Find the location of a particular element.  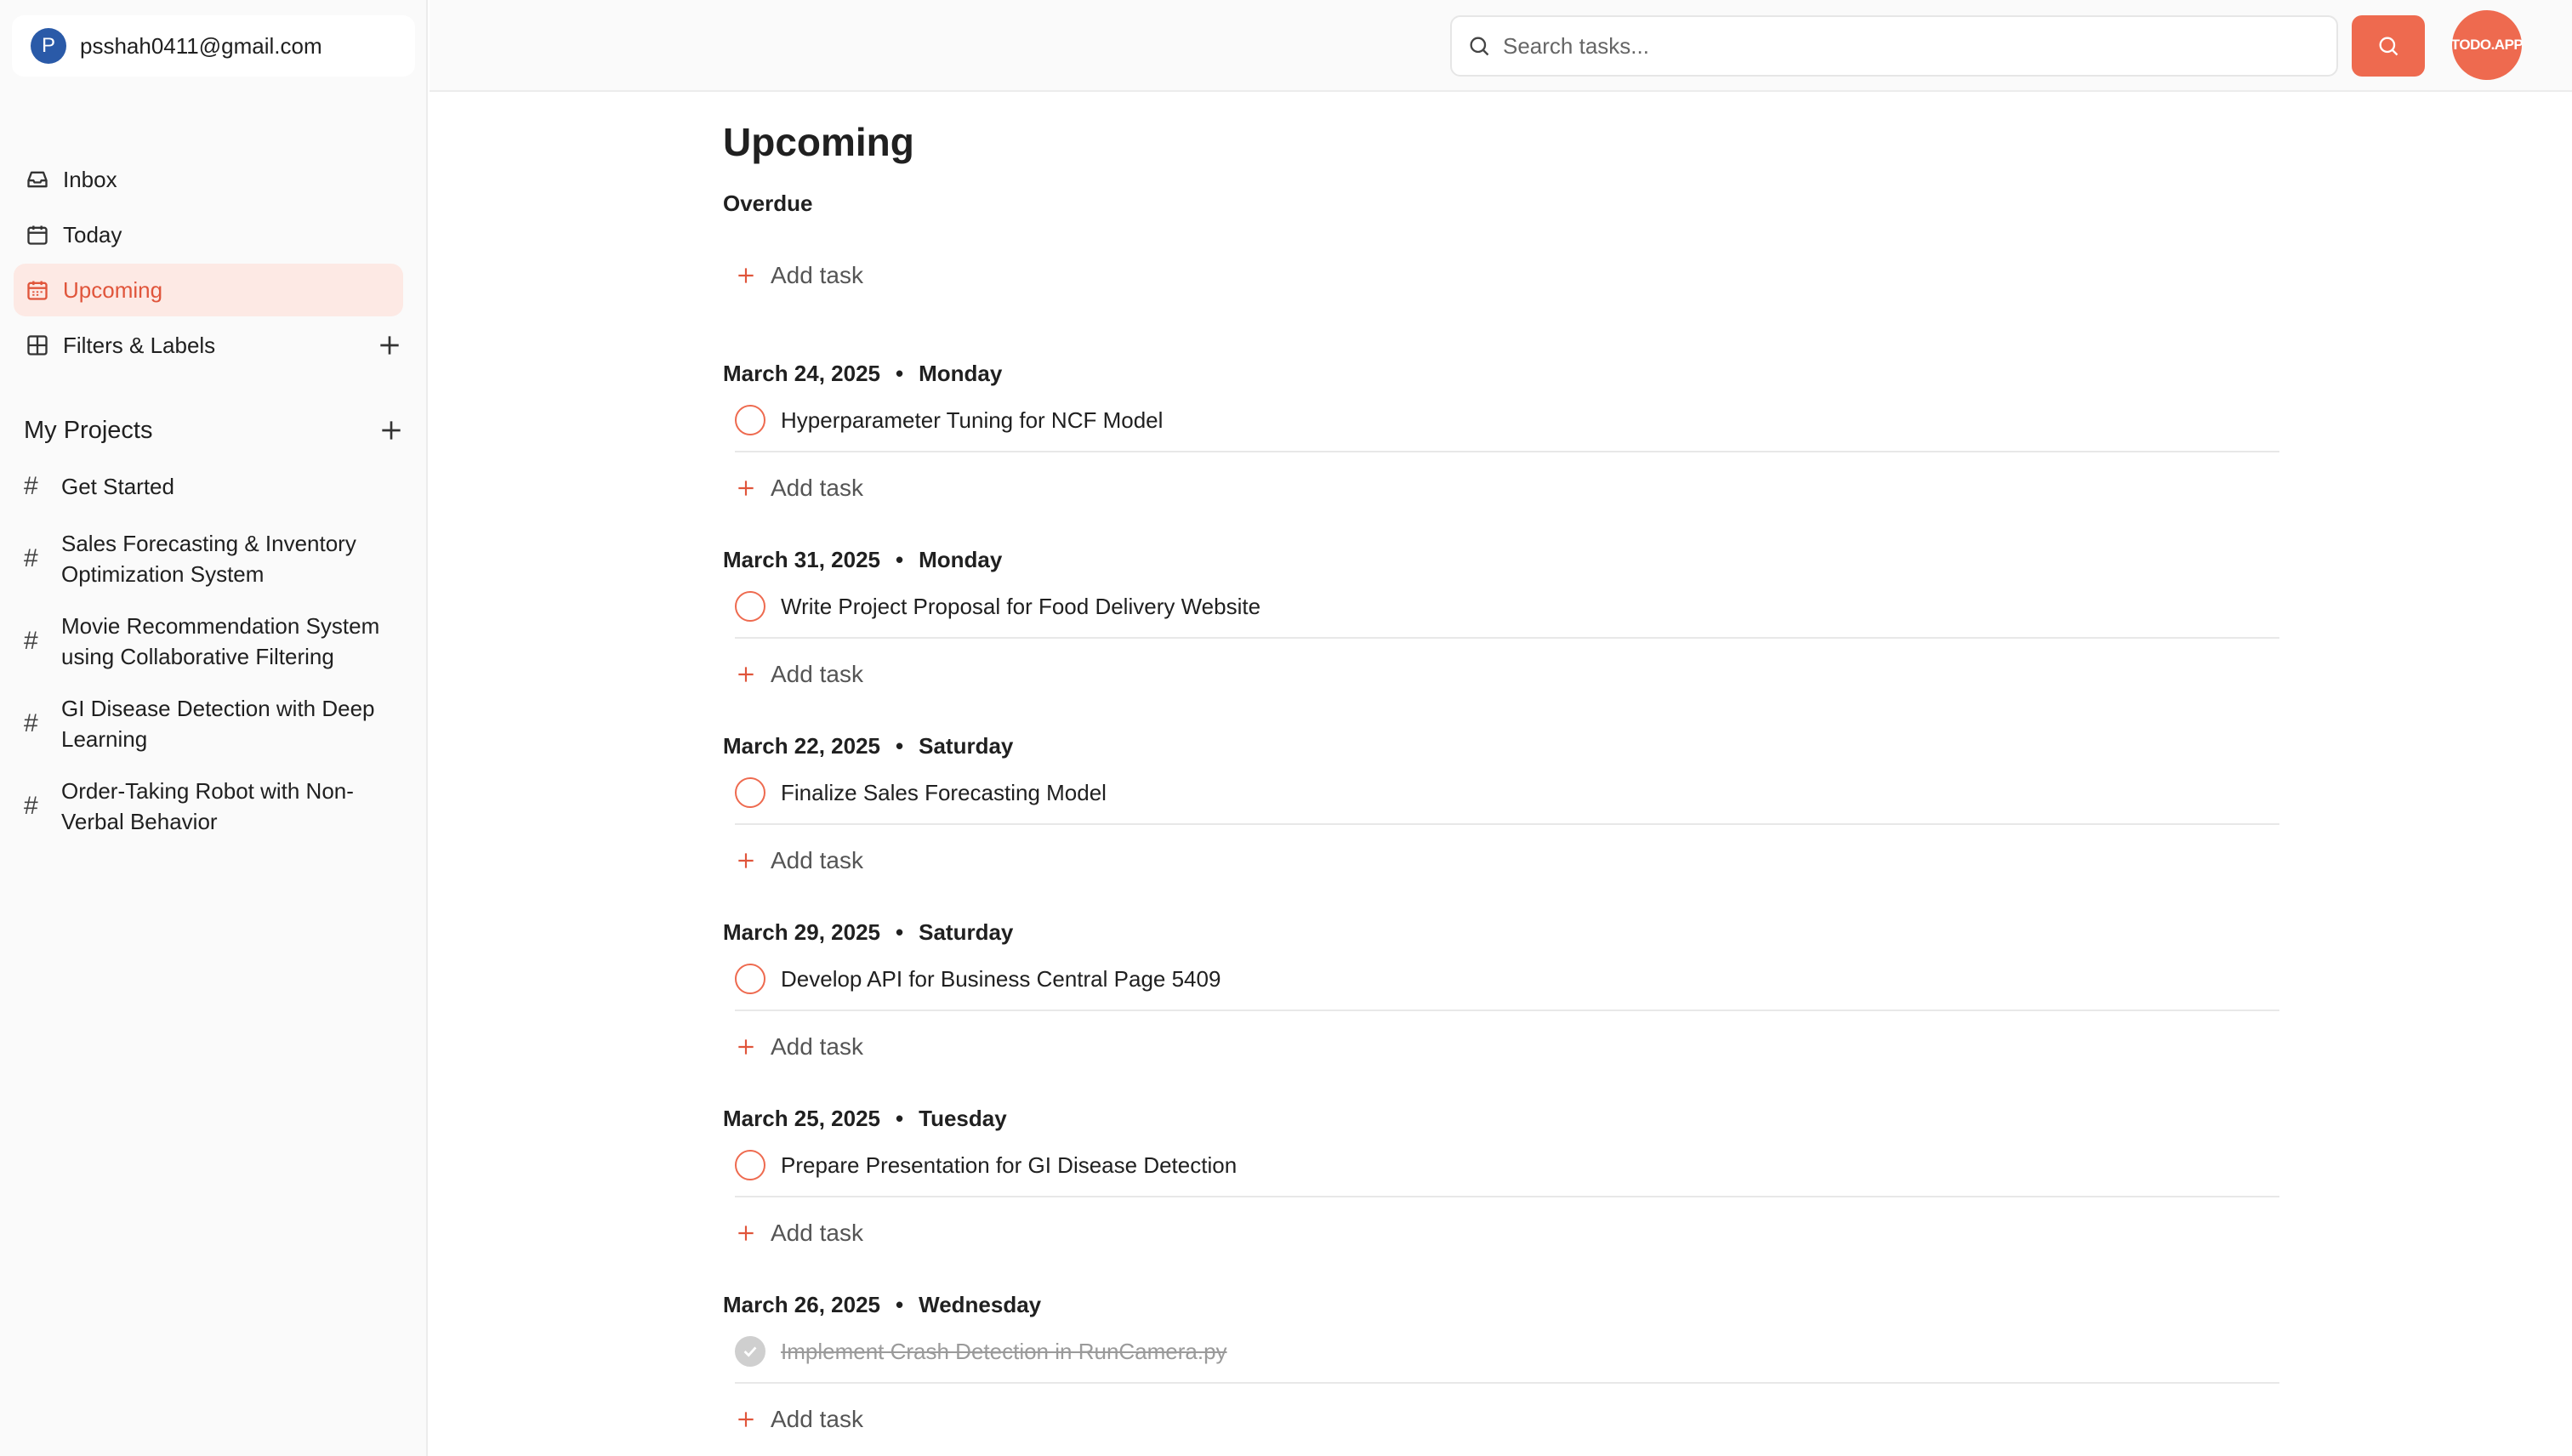

task-checkbox-checked is located at coordinates (750, 1351).